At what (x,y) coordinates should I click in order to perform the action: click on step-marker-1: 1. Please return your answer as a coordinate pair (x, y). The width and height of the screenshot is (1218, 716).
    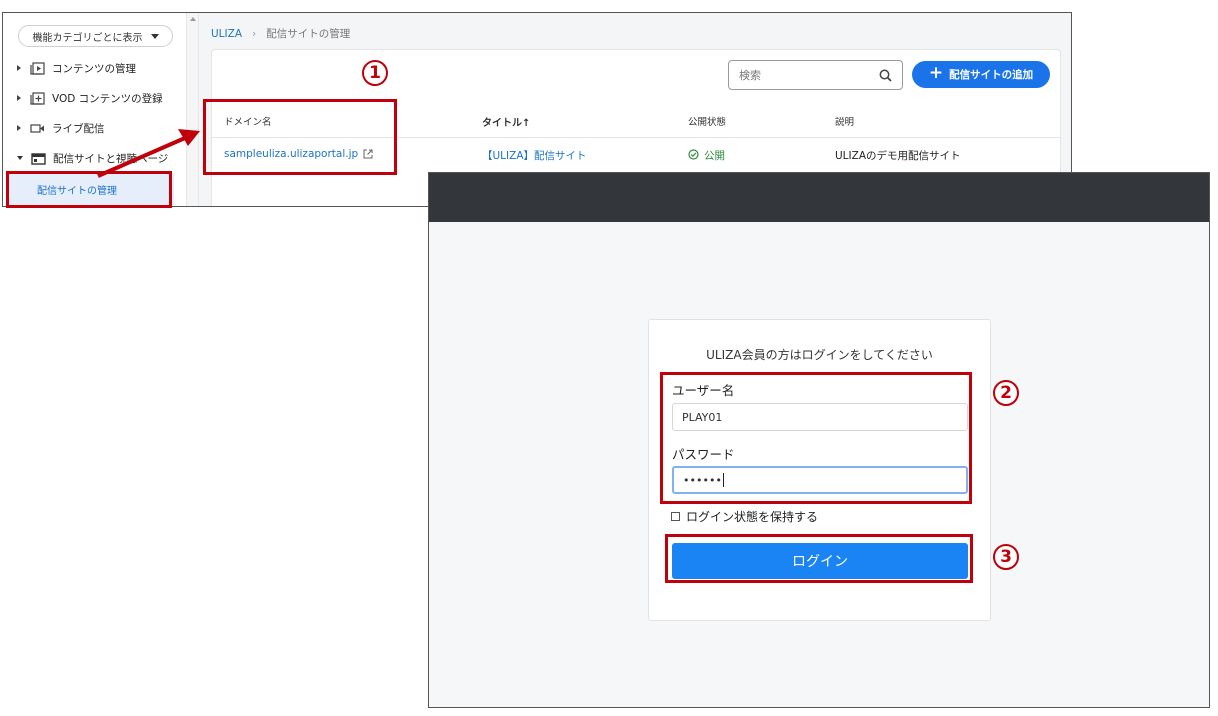
    Looking at the image, I should click on (375, 73).